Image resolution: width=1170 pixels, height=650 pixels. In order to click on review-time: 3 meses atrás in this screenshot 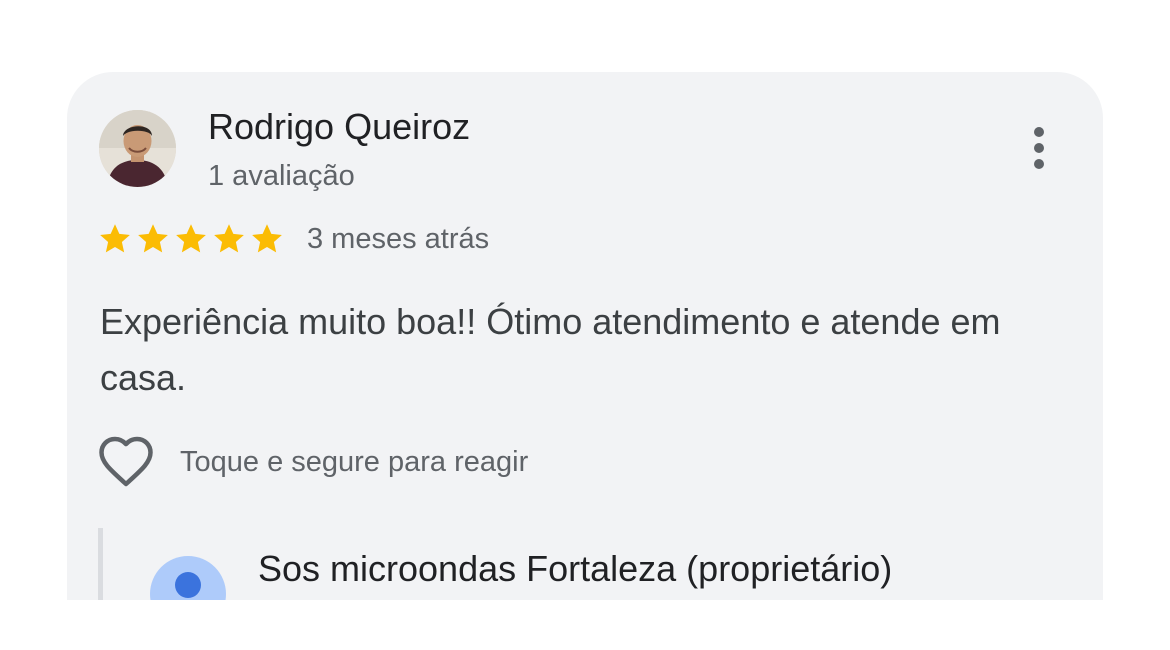, I will do `click(398, 238)`.